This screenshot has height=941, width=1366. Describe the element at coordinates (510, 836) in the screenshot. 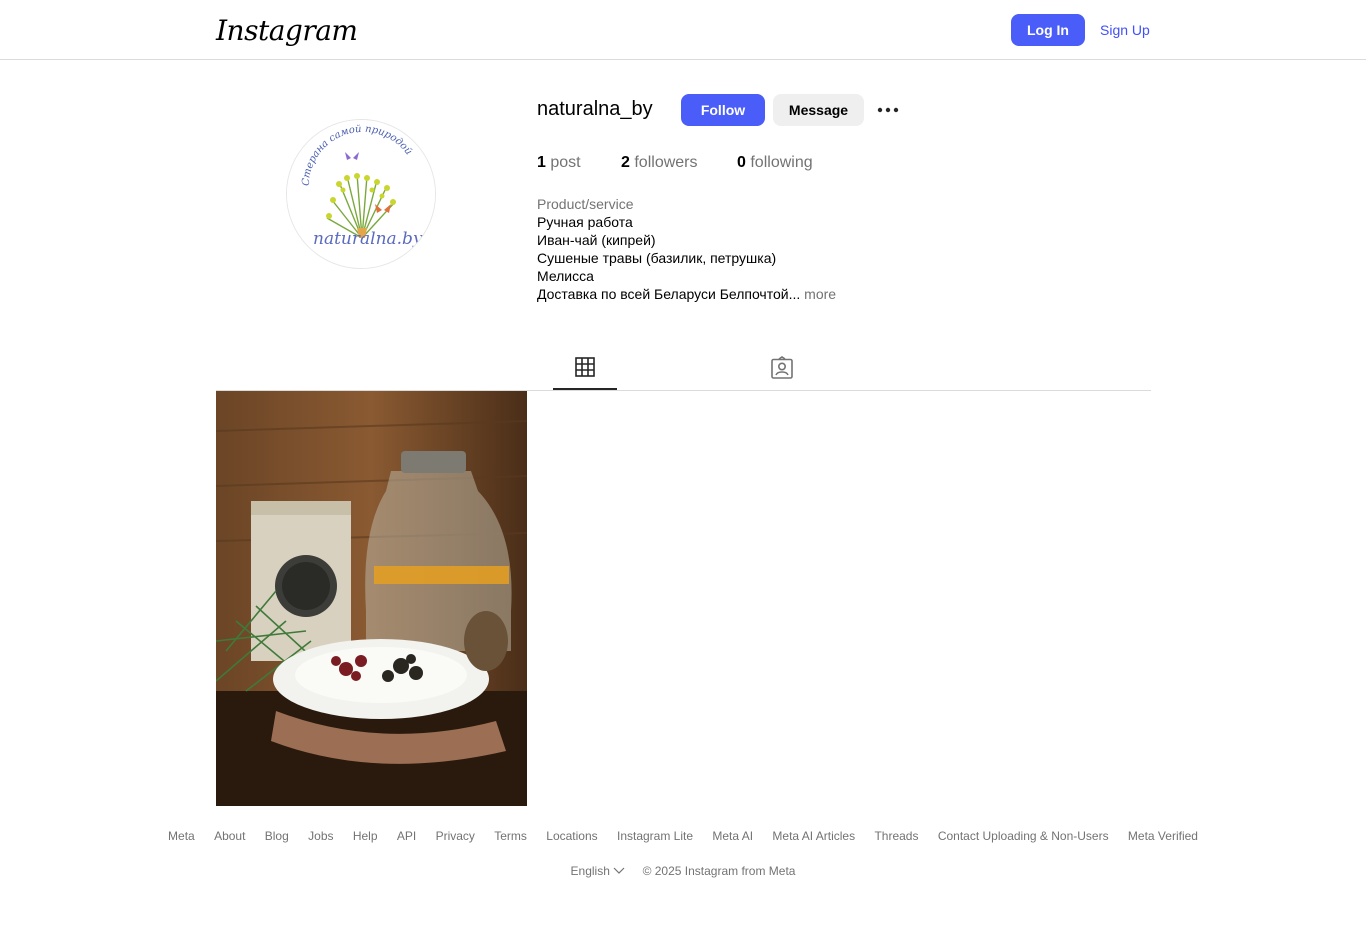

I see `footer-link: Terms` at that location.